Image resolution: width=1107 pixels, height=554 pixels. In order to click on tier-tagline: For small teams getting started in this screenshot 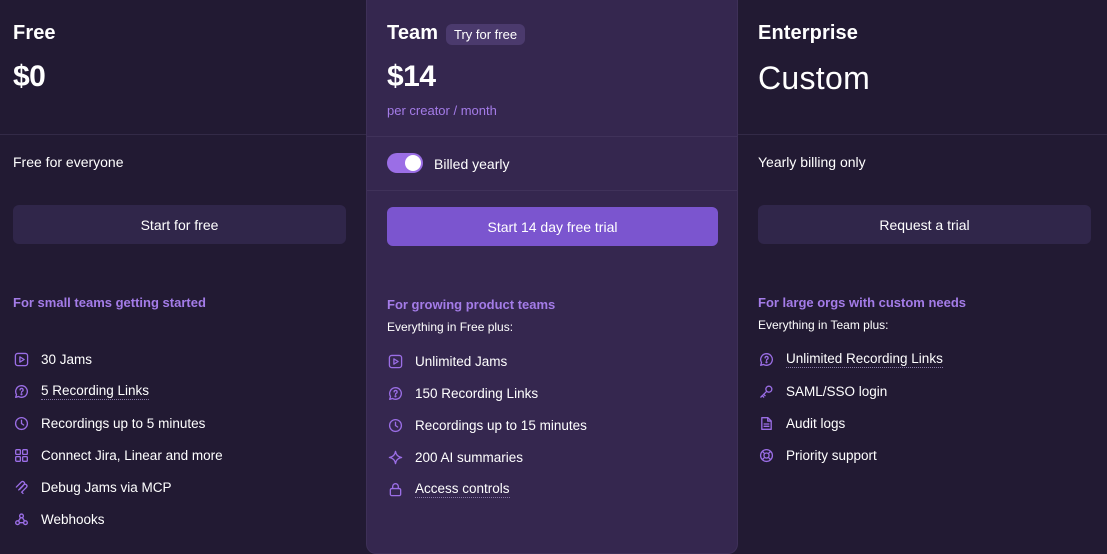, I will do `click(109, 302)`.